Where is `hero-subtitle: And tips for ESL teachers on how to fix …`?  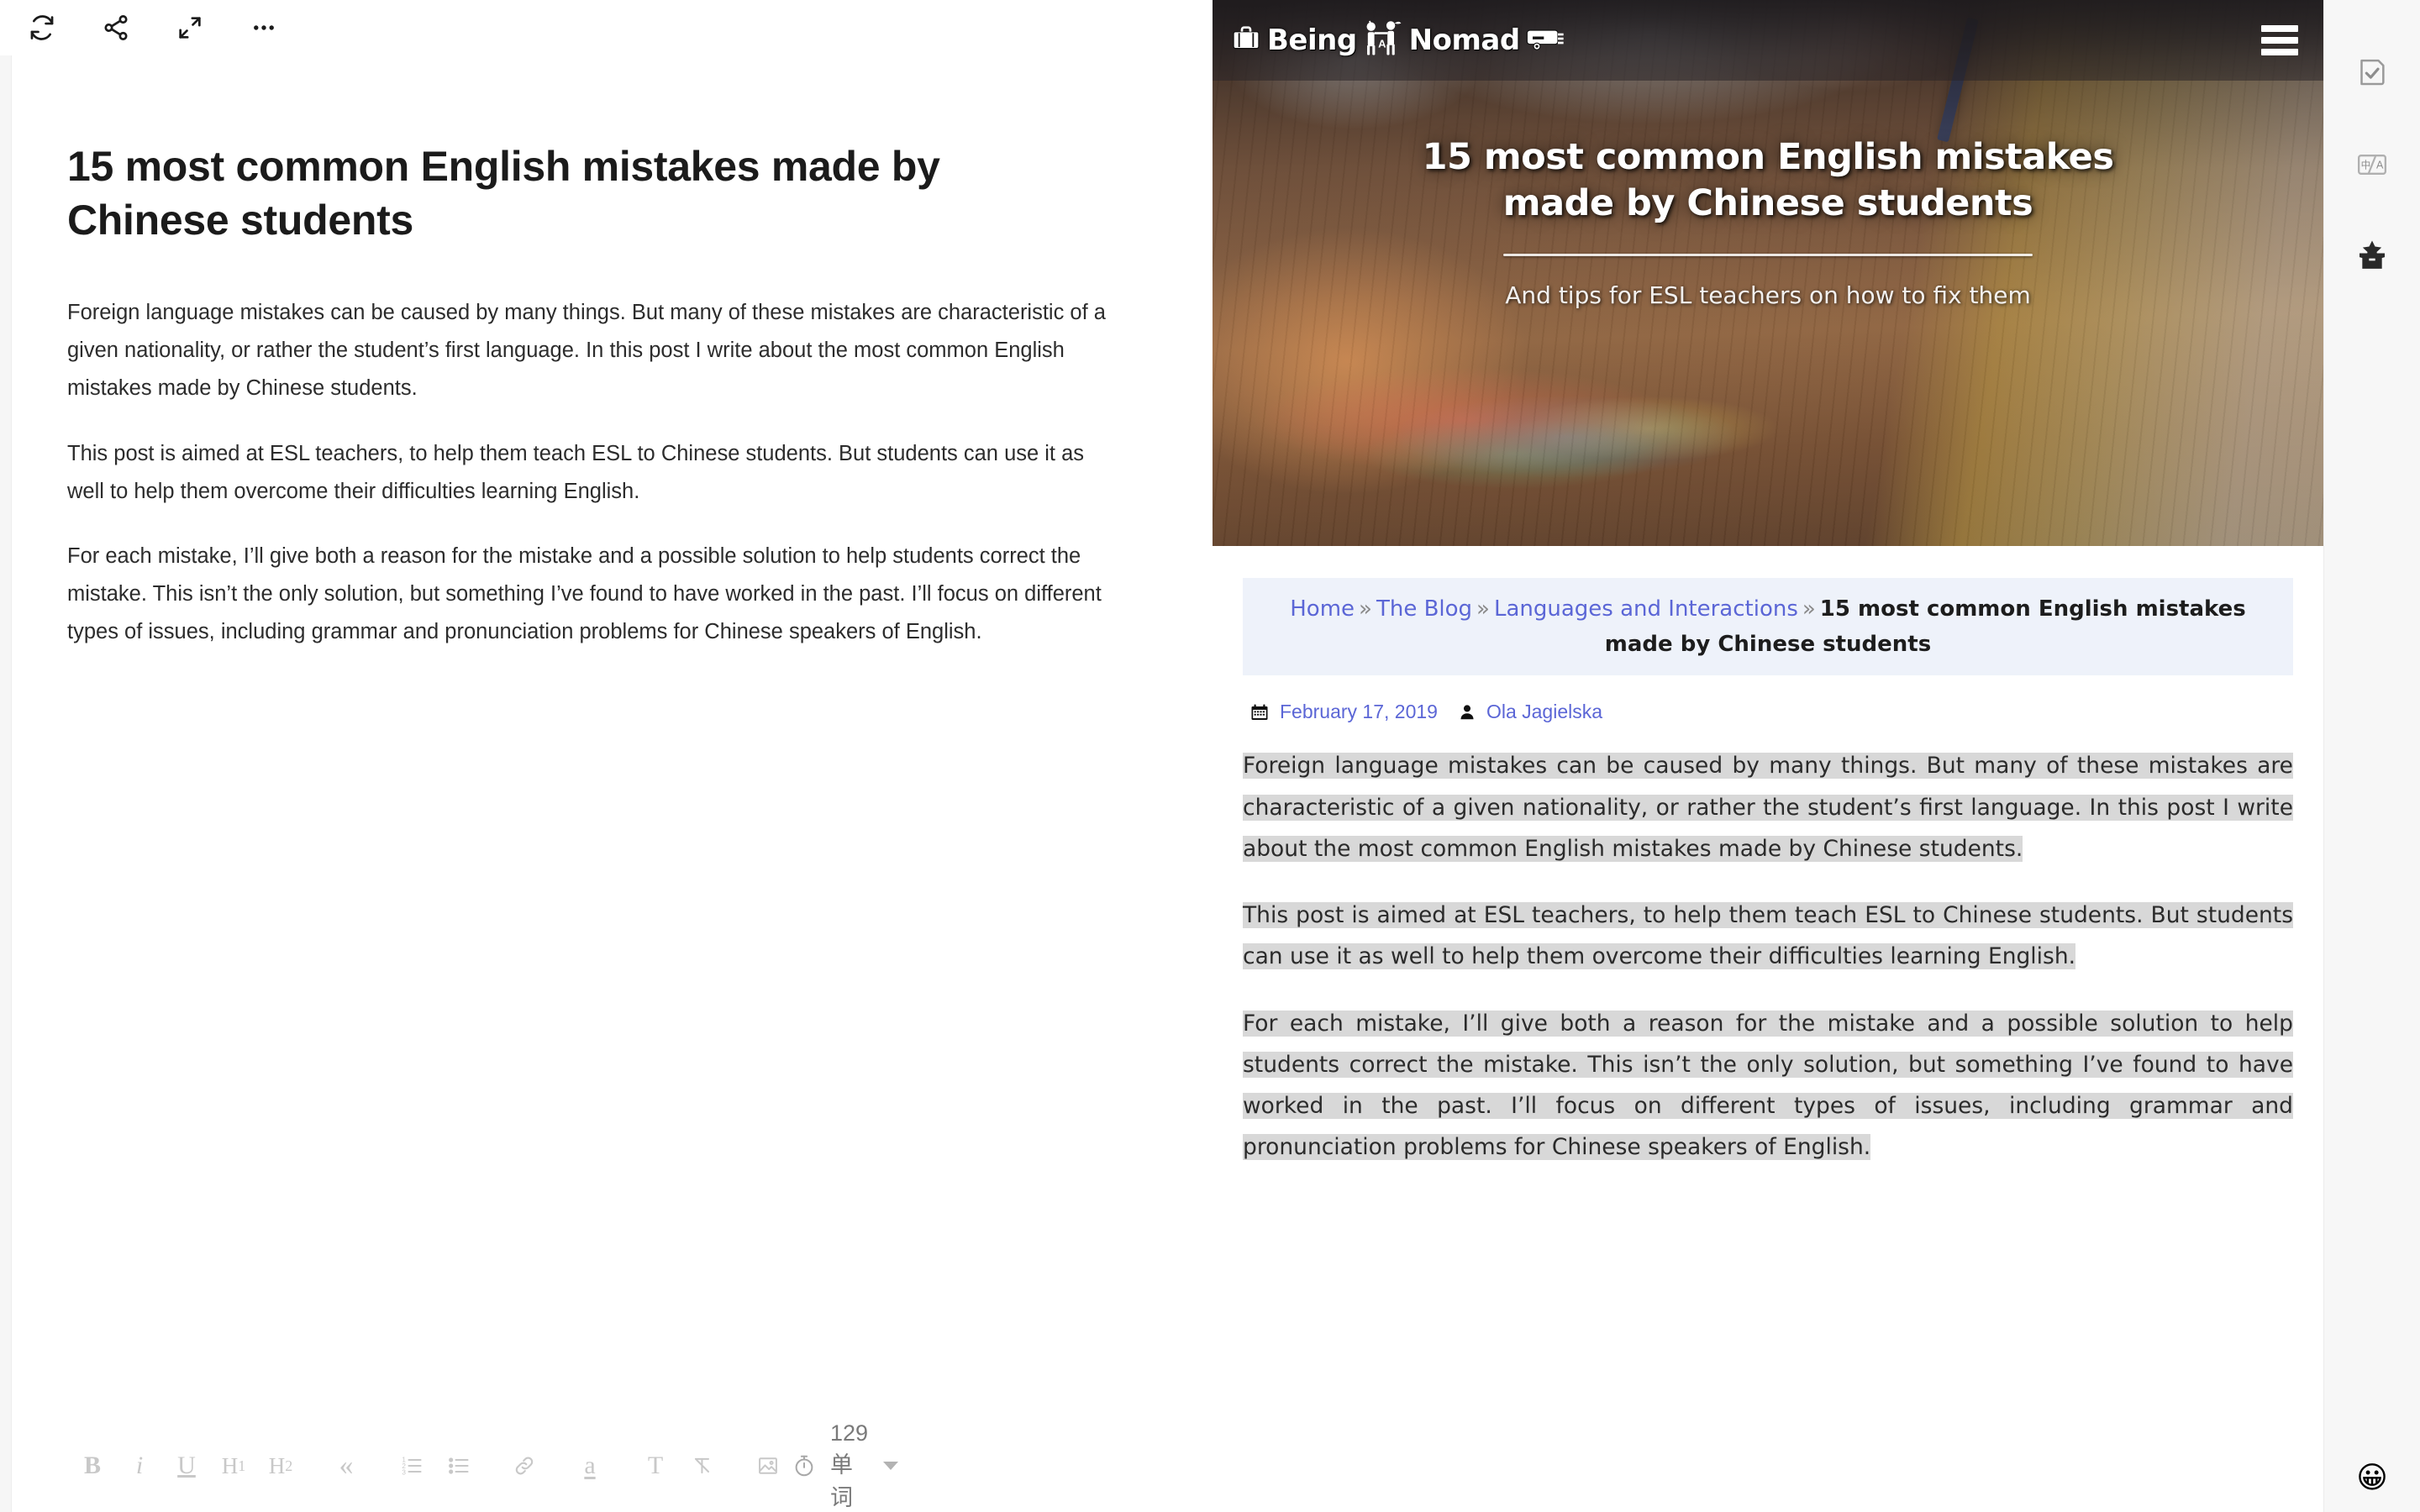
hero-subtitle: And tips for ESL teachers on how to fix … is located at coordinates (1768, 295).